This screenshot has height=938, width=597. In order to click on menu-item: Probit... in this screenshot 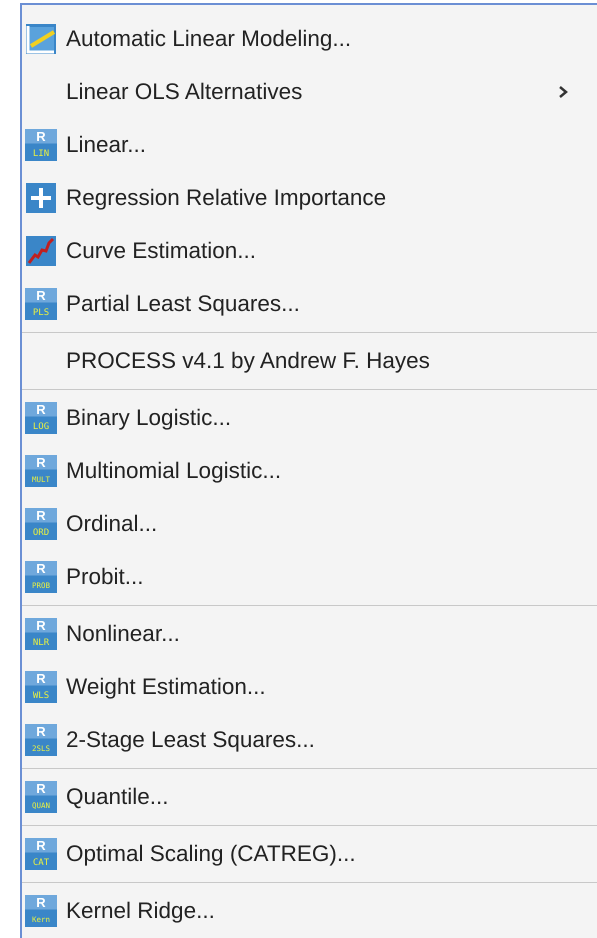, I will do `click(105, 577)`.